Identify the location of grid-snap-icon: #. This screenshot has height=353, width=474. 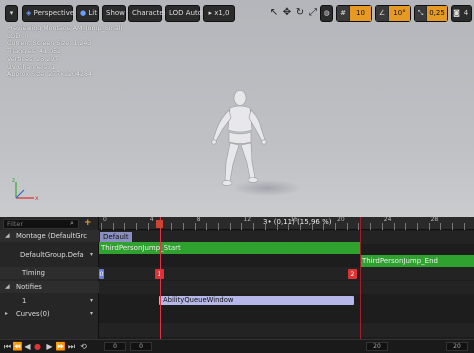
(343, 13).